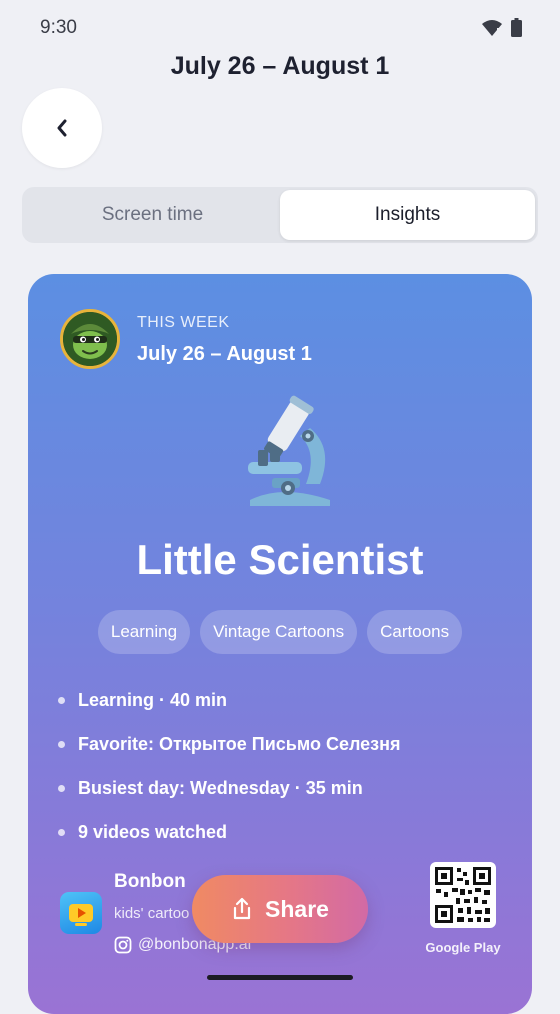  Describe the element at coordinates (58, 27) in the screenshot. I see `status-time: 9:30` at that location.